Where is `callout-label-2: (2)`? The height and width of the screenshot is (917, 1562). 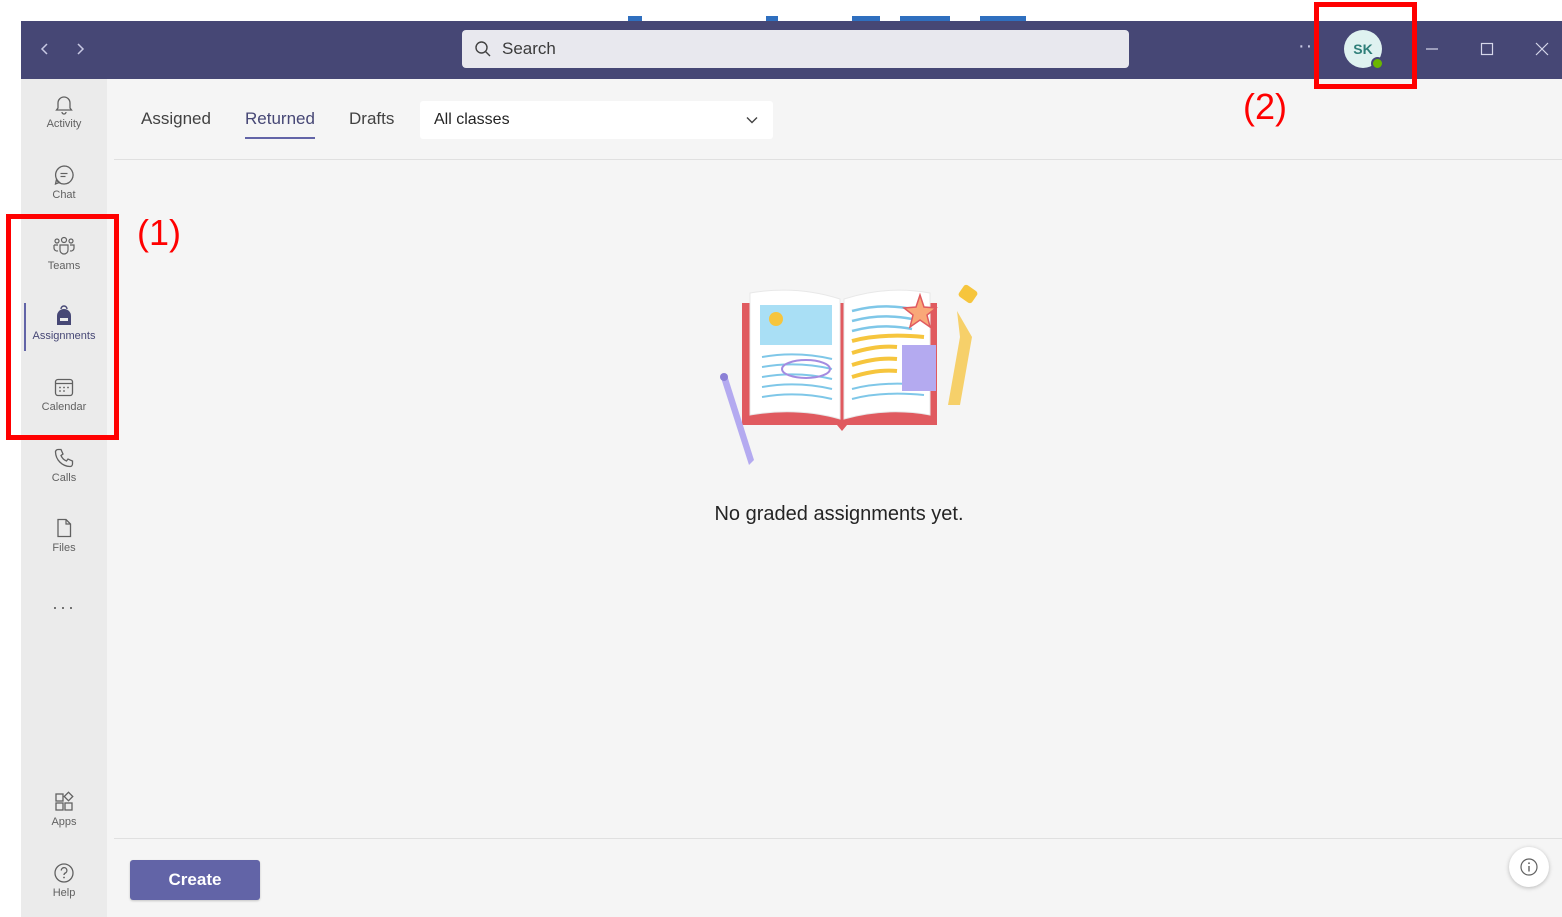 callout-label-2: (2) is located at coordinates (1265, 106).